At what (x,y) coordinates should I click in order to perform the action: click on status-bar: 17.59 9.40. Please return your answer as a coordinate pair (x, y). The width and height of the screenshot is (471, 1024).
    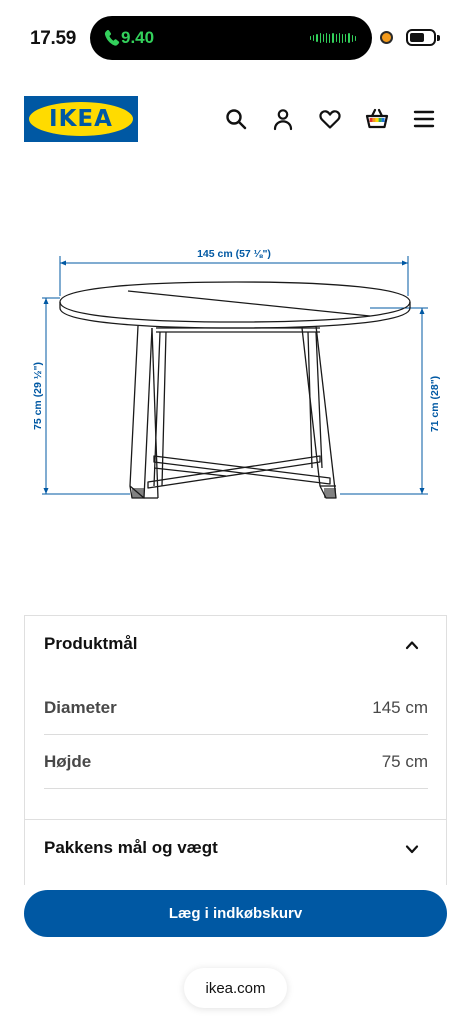
    Looking at the image, I should click on (235, 39).